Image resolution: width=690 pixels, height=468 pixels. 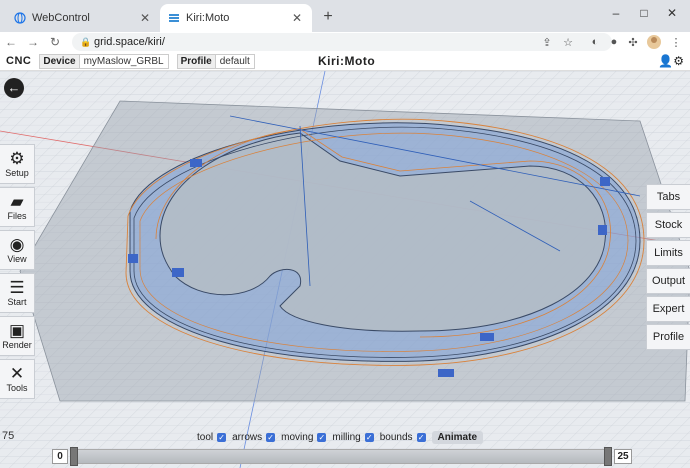 I want to click on profile-selector: Profile default, so click(x=215, y=61).